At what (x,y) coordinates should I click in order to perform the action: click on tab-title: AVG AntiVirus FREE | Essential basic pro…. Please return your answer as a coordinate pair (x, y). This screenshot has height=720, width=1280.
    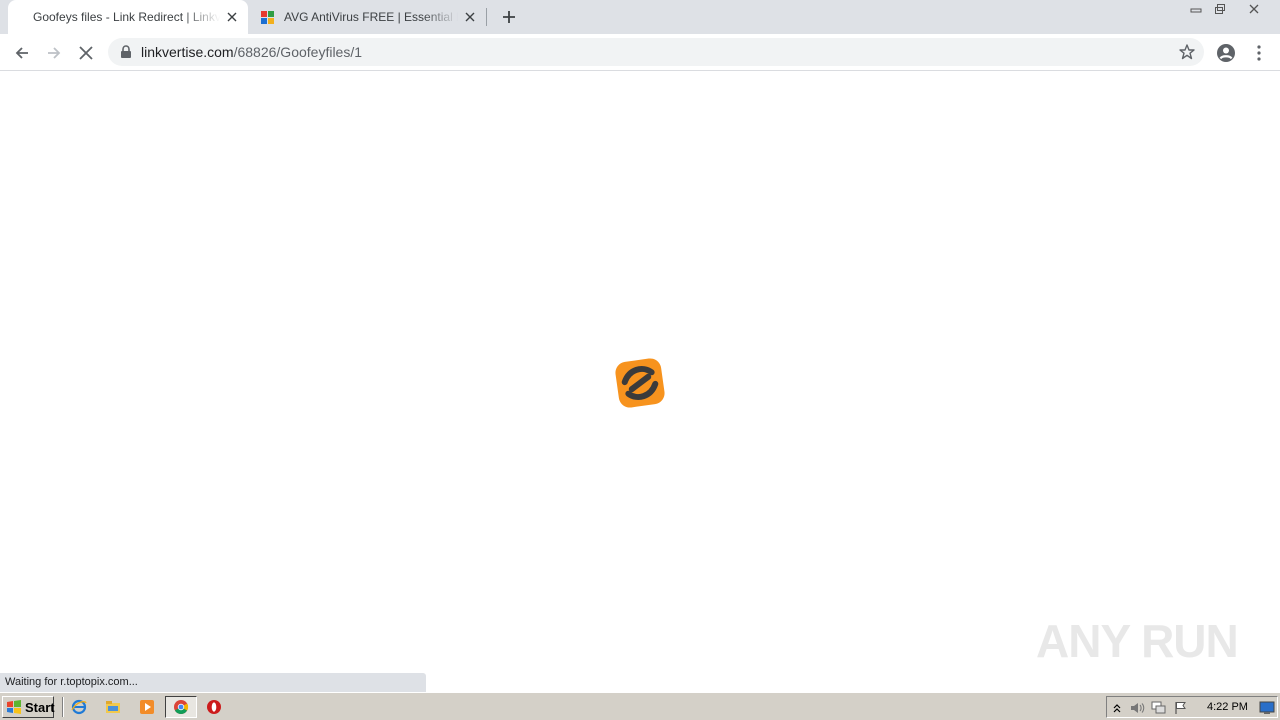
    Looking at the image, I should click on (371, 17).